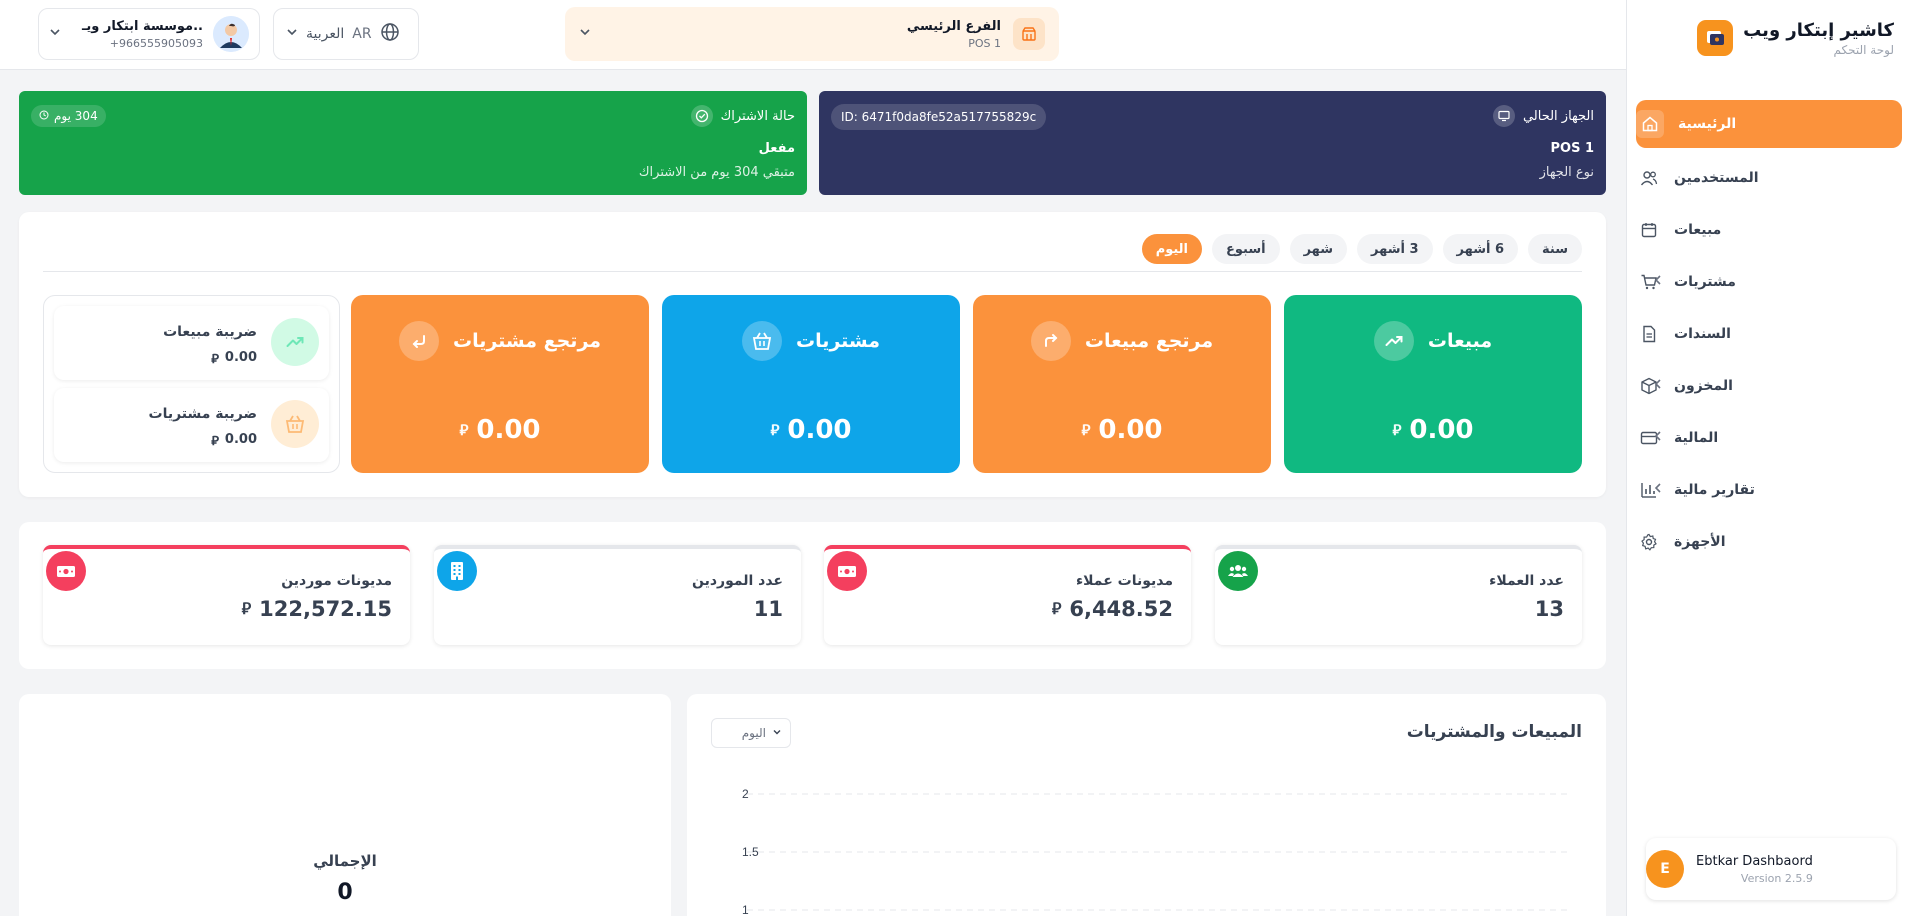  What do you see at coordinates (1700, 542) in the screenshot?
I see `sidebar-item-label: الأجهزة` at bounding box center [1700, 542].